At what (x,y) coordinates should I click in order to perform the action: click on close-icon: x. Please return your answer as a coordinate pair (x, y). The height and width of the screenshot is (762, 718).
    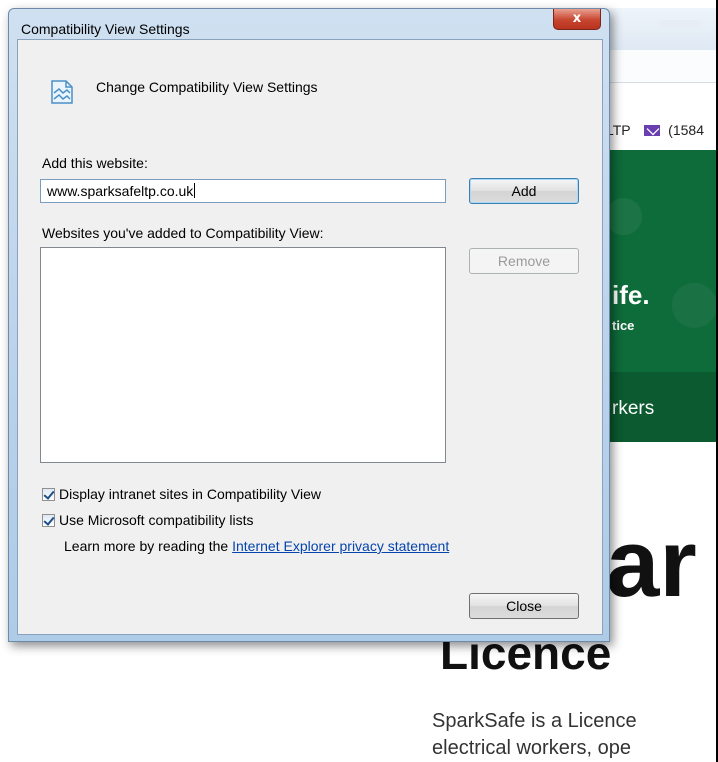
    Looking at the image, I should click on (577, 19).